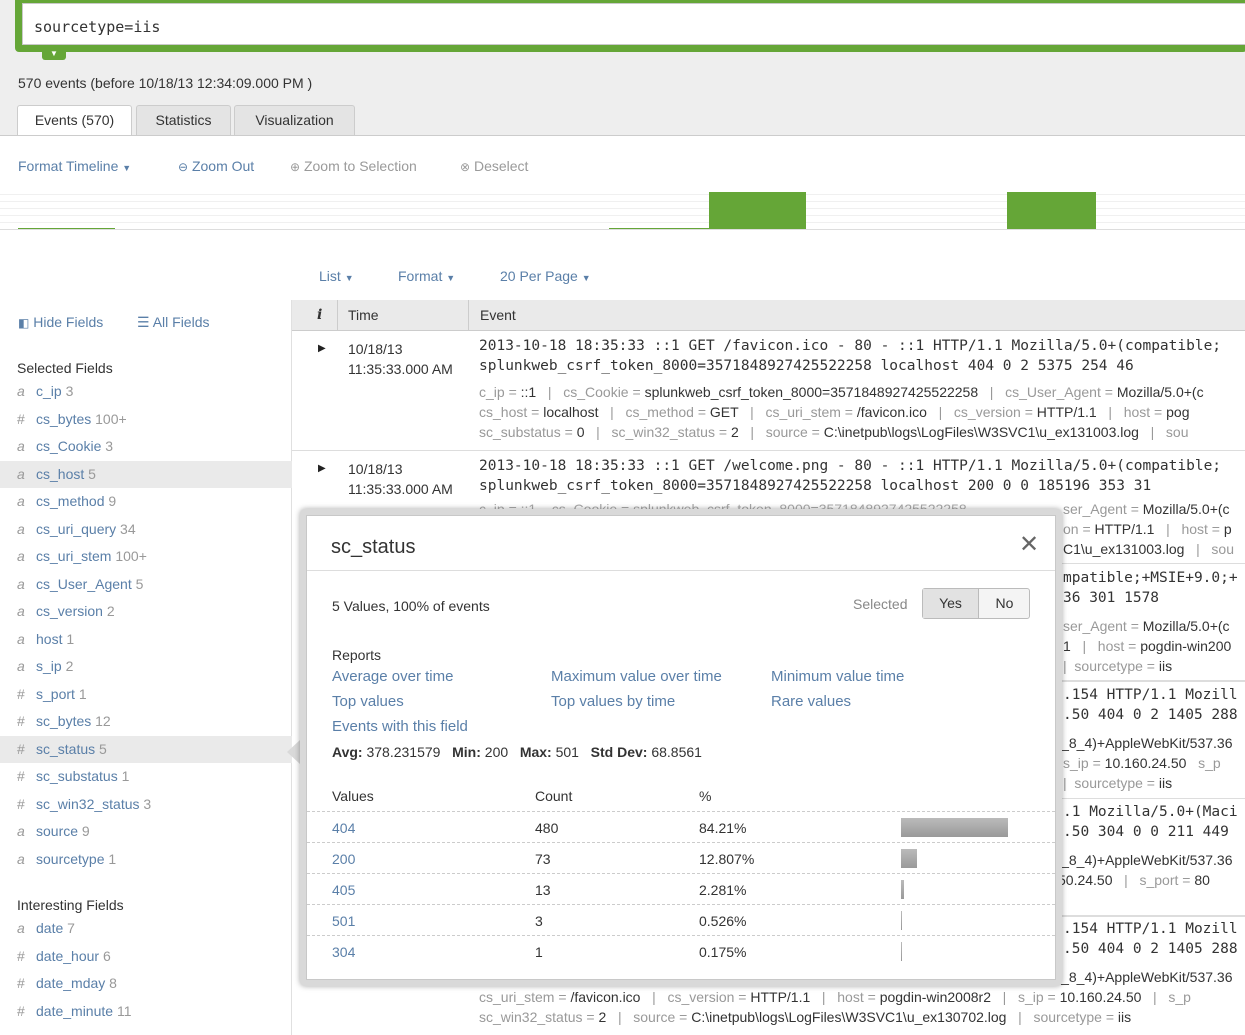 This screenshot has height=1035, width=1245. Describe the element at coordinates (400, 479) in the screenshot. I see `event-time: 10/18/13 11:35:33.000 AM` at that location.